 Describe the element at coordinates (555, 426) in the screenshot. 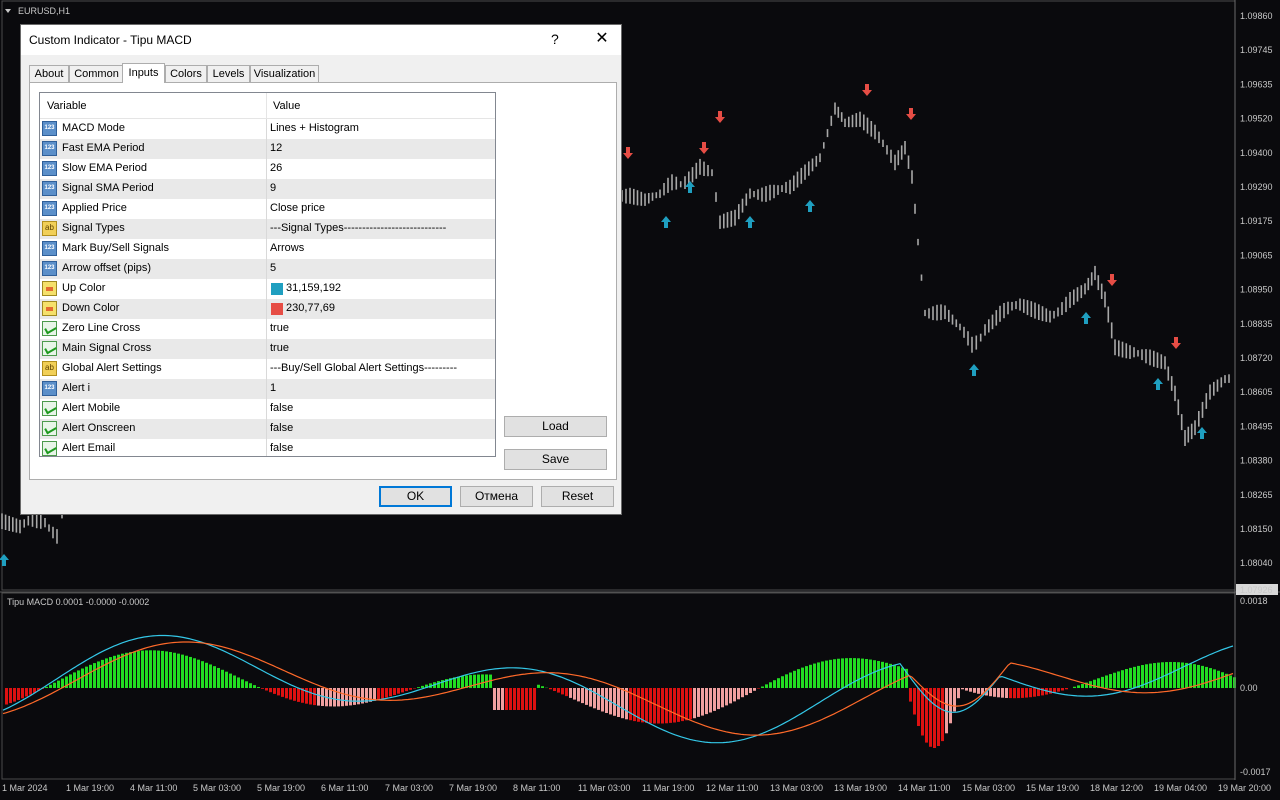

I see `load-button: Load` at that location.